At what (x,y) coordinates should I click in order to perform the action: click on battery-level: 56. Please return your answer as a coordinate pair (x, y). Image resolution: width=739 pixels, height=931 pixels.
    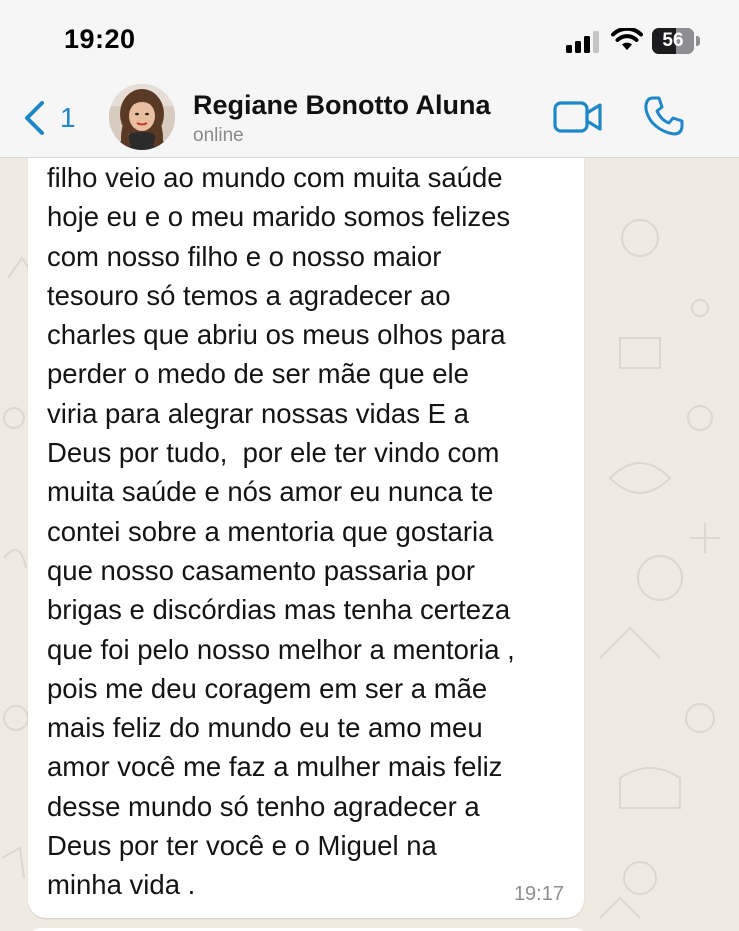
    Looking at the image, I should click on (673, 40).